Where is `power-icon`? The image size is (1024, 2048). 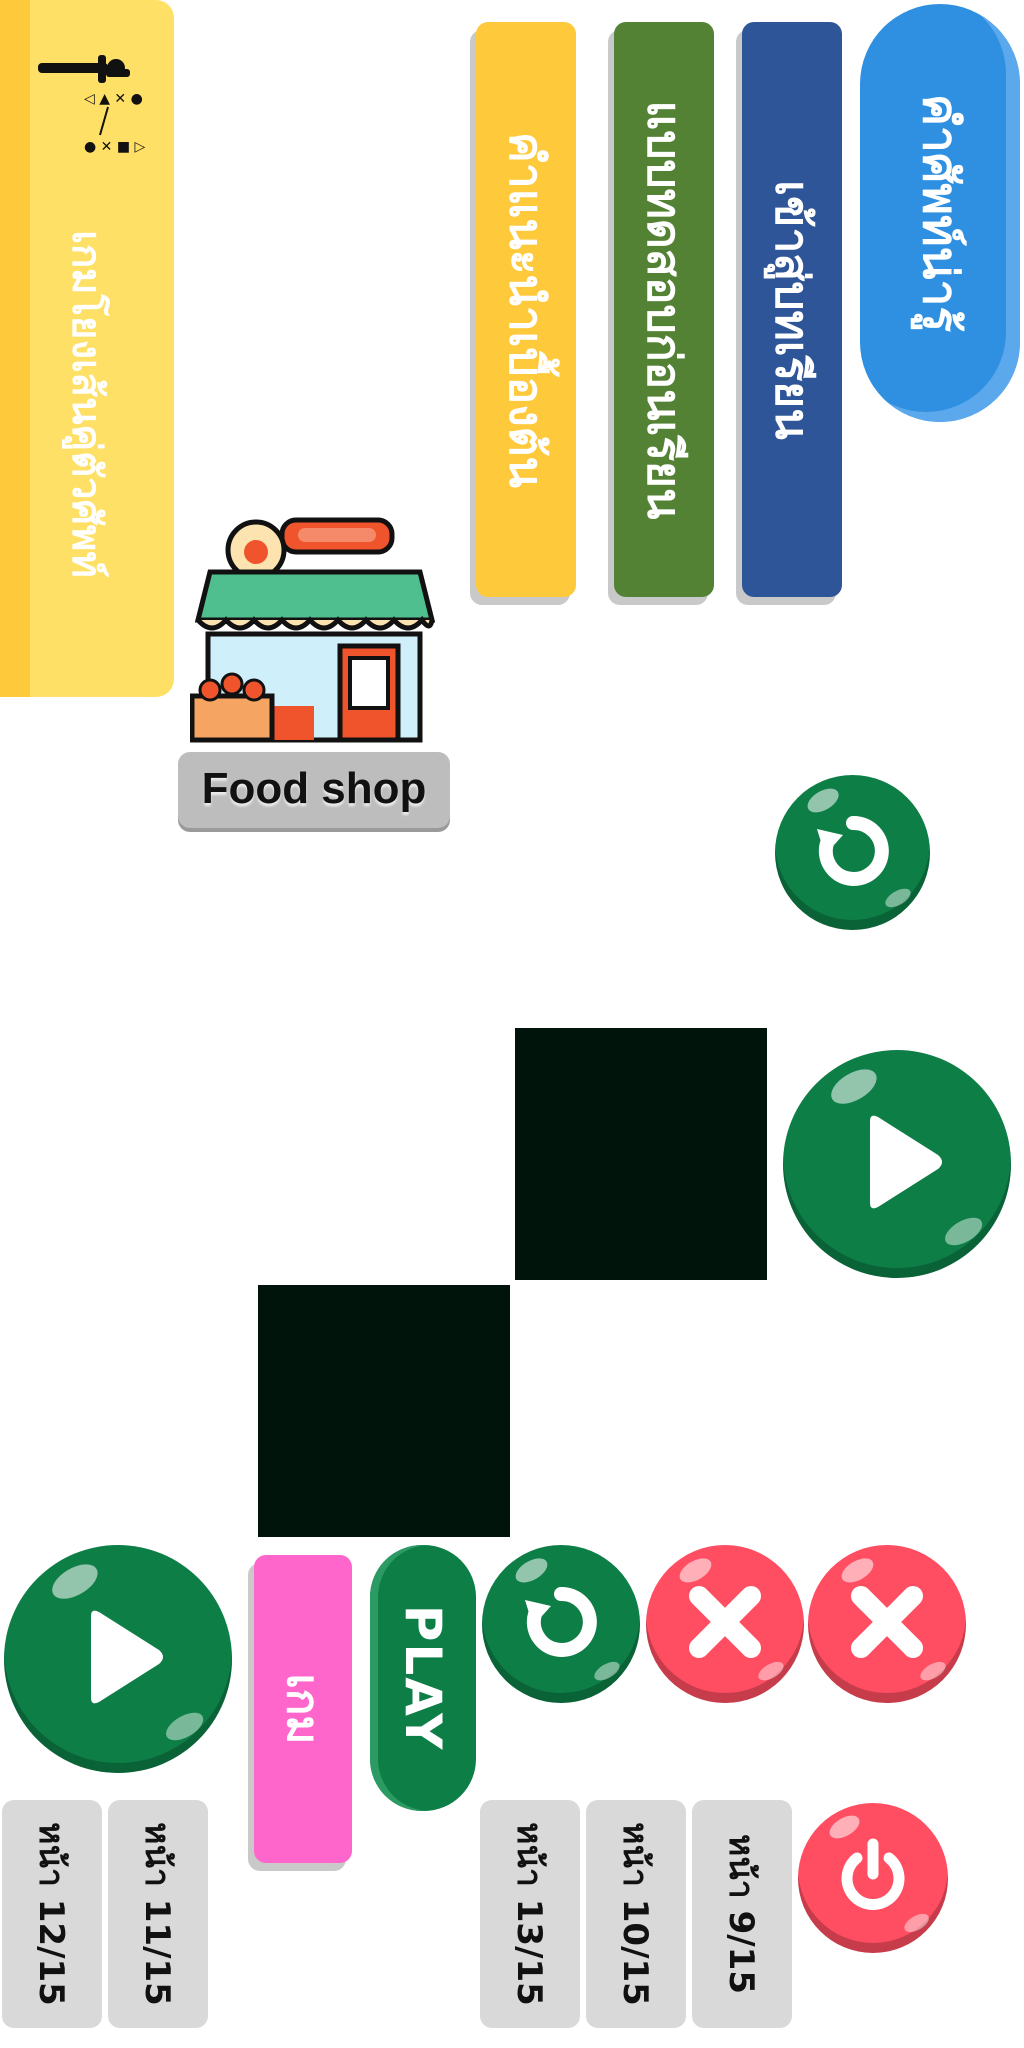 power-icon is located at coordinates (873, 1878).